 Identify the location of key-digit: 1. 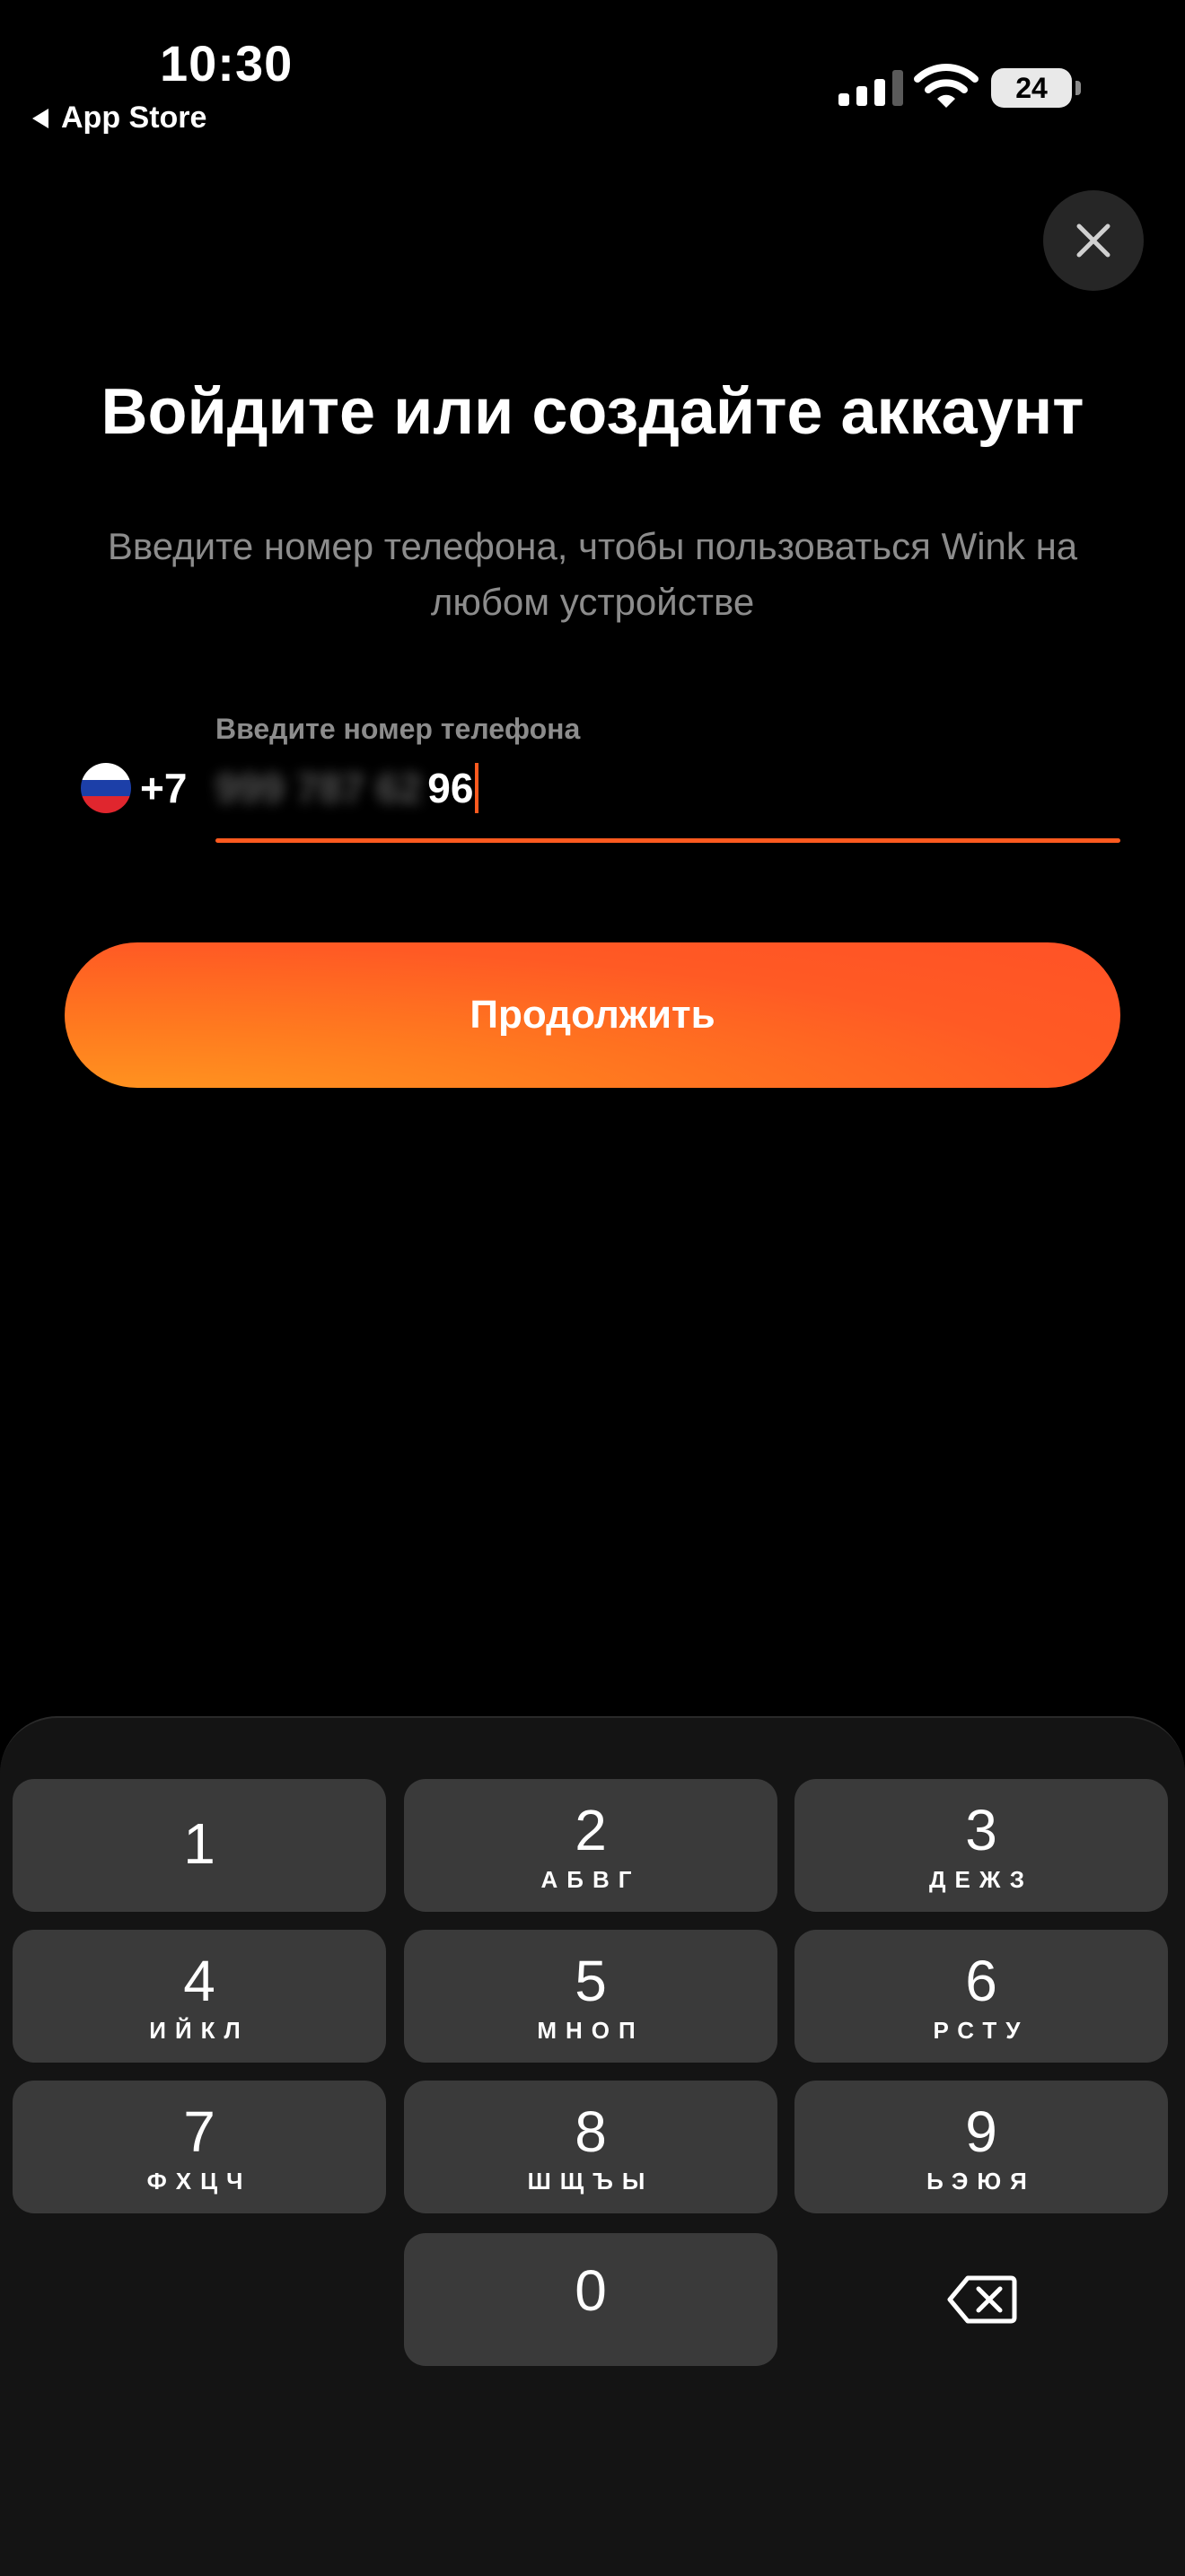
(199, 1843).